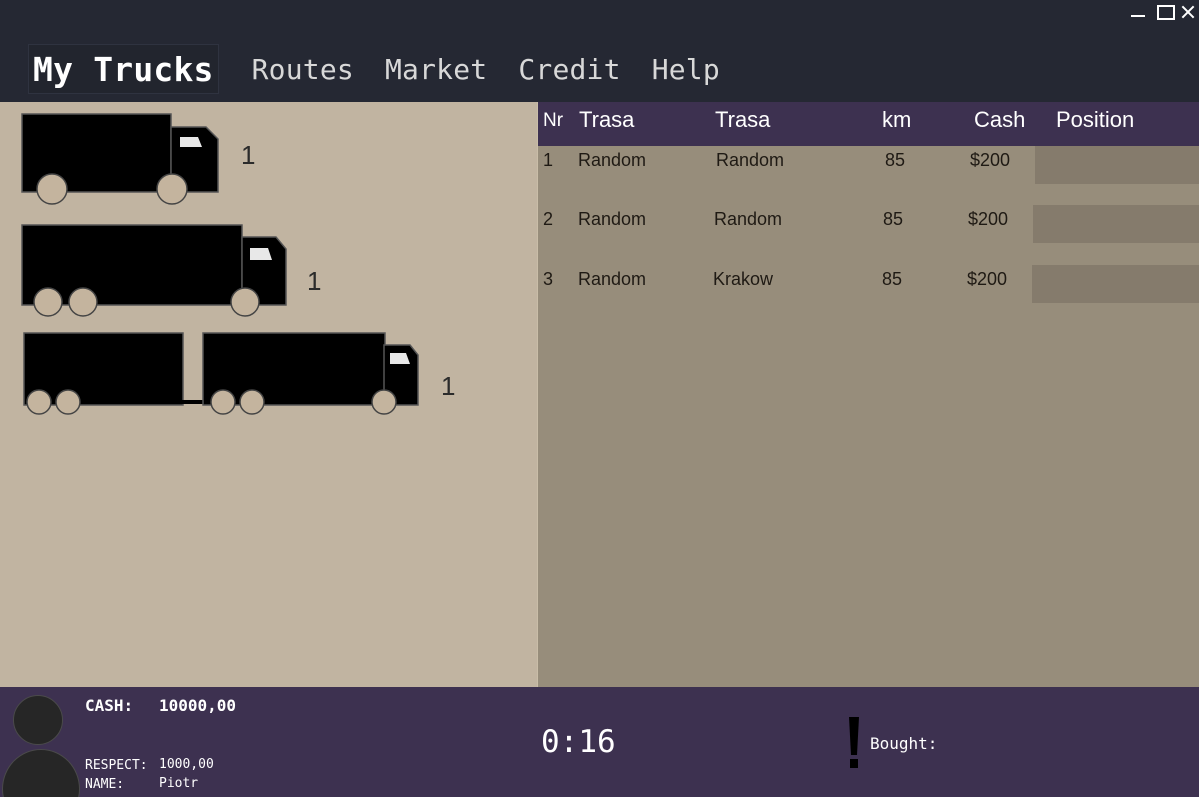 This screenshot has height=797, width=1199. I want to click on box-truck-icon, so click(121, 159).